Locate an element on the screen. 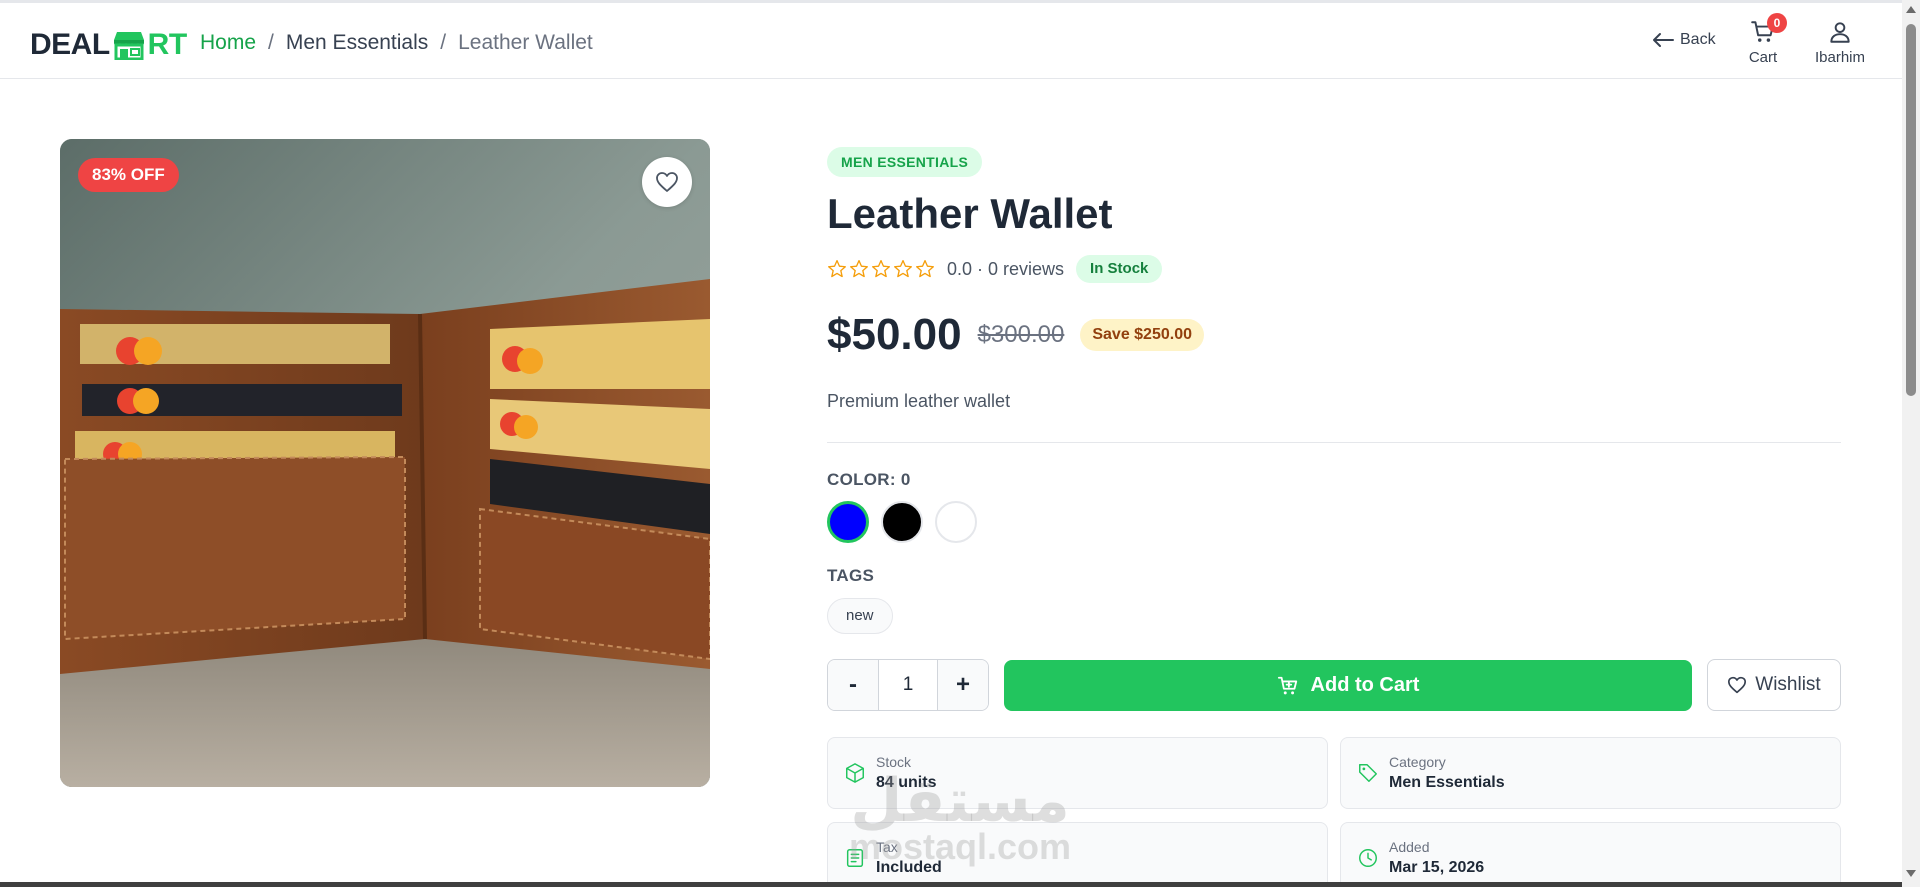  info-label: Added is located at coordinates (1409, 847).